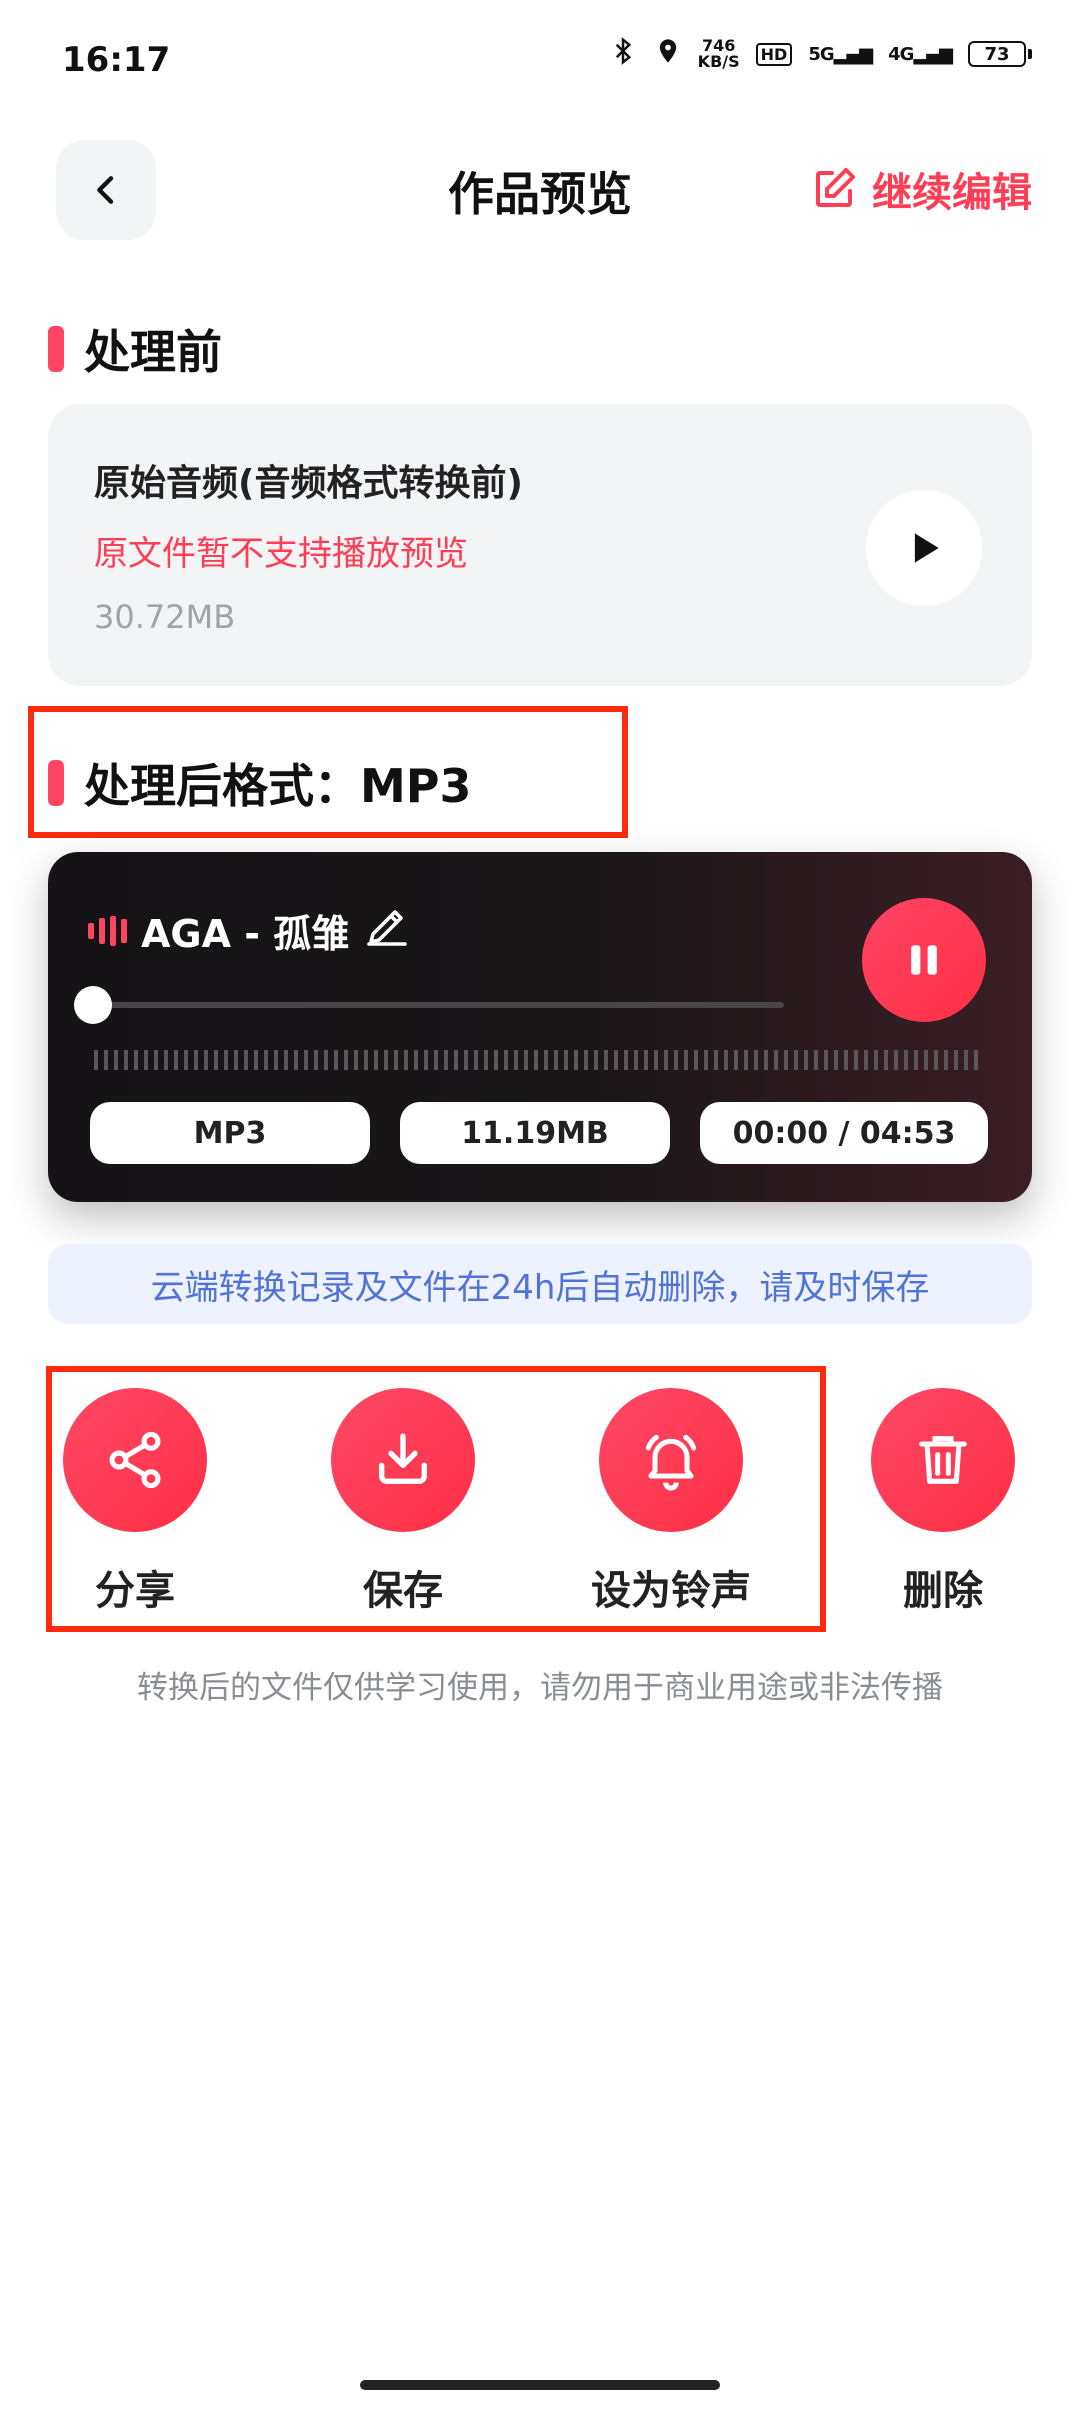  I want to click on hd-badge: HD, so click(774, 54).